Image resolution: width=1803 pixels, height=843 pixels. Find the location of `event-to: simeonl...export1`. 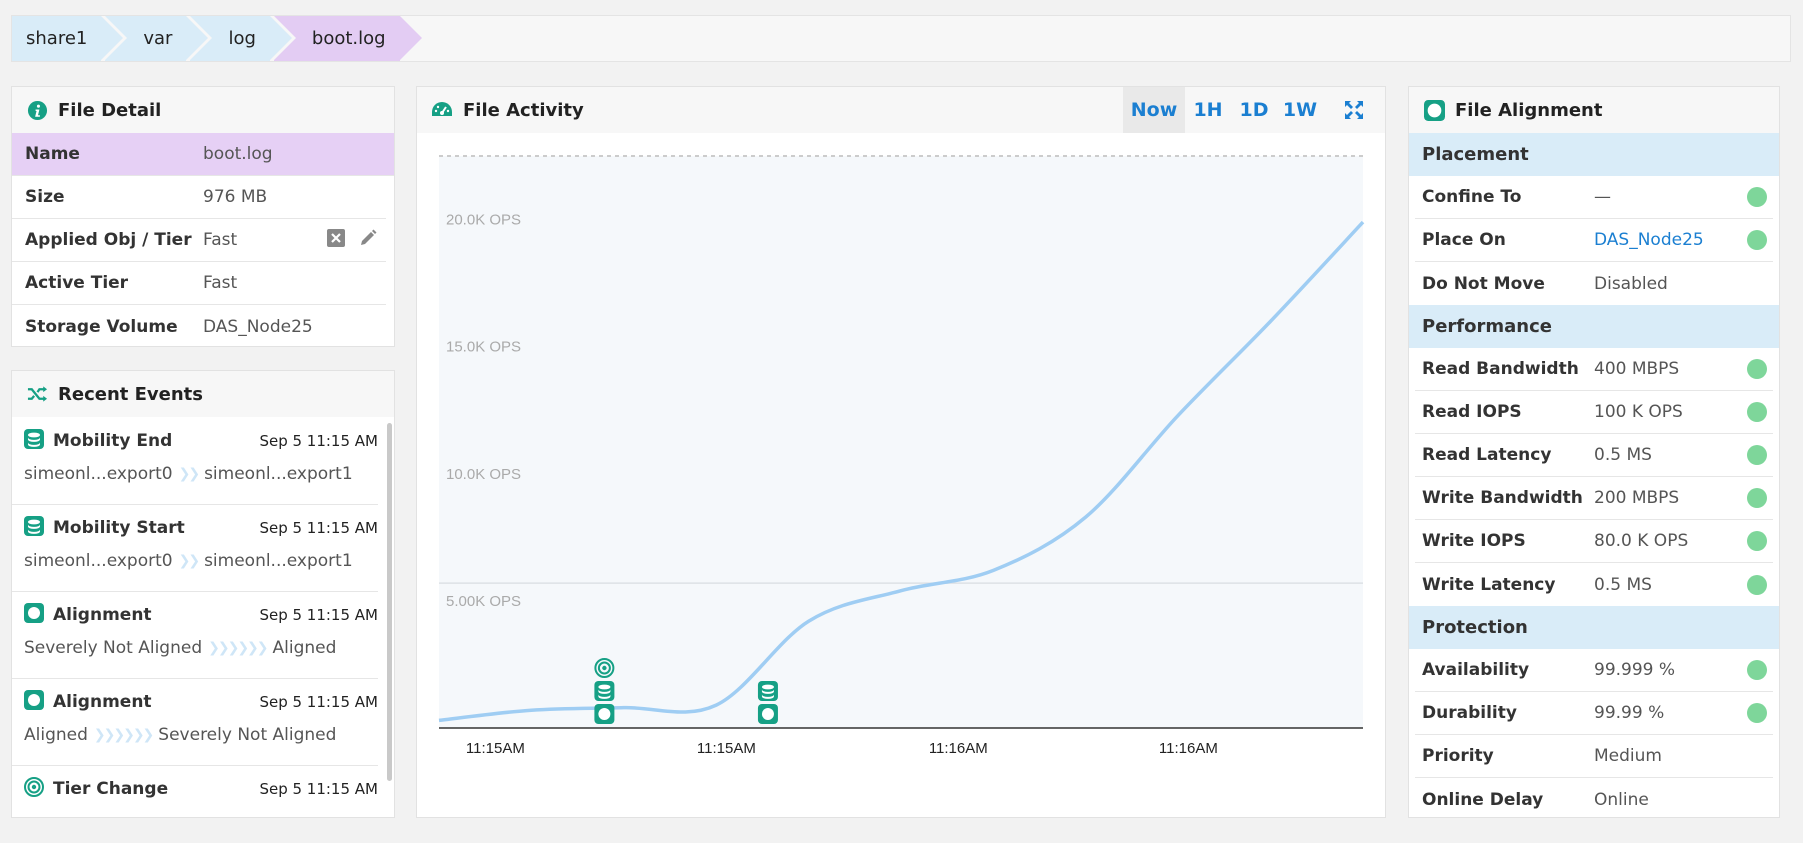

event-to: simeonl...export1 is located at coordinates (278, 561).